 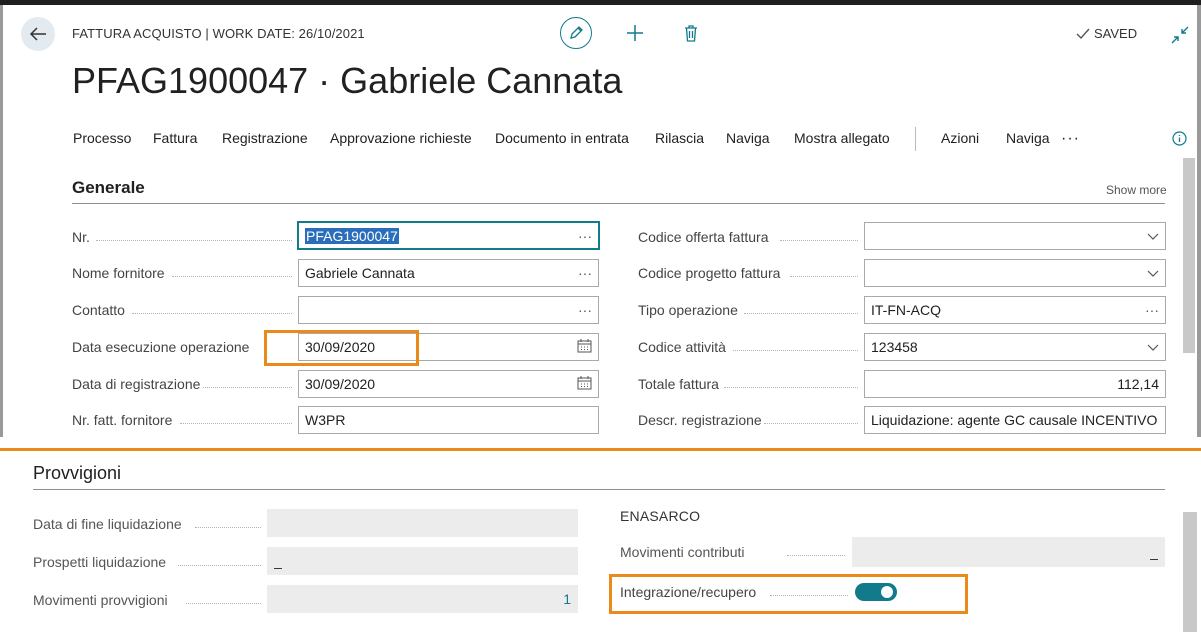 What do you see at coordinates (960, 138) in the screenshot?
I see `menu-azioni: Azioni` at bounding box center [960, 138].